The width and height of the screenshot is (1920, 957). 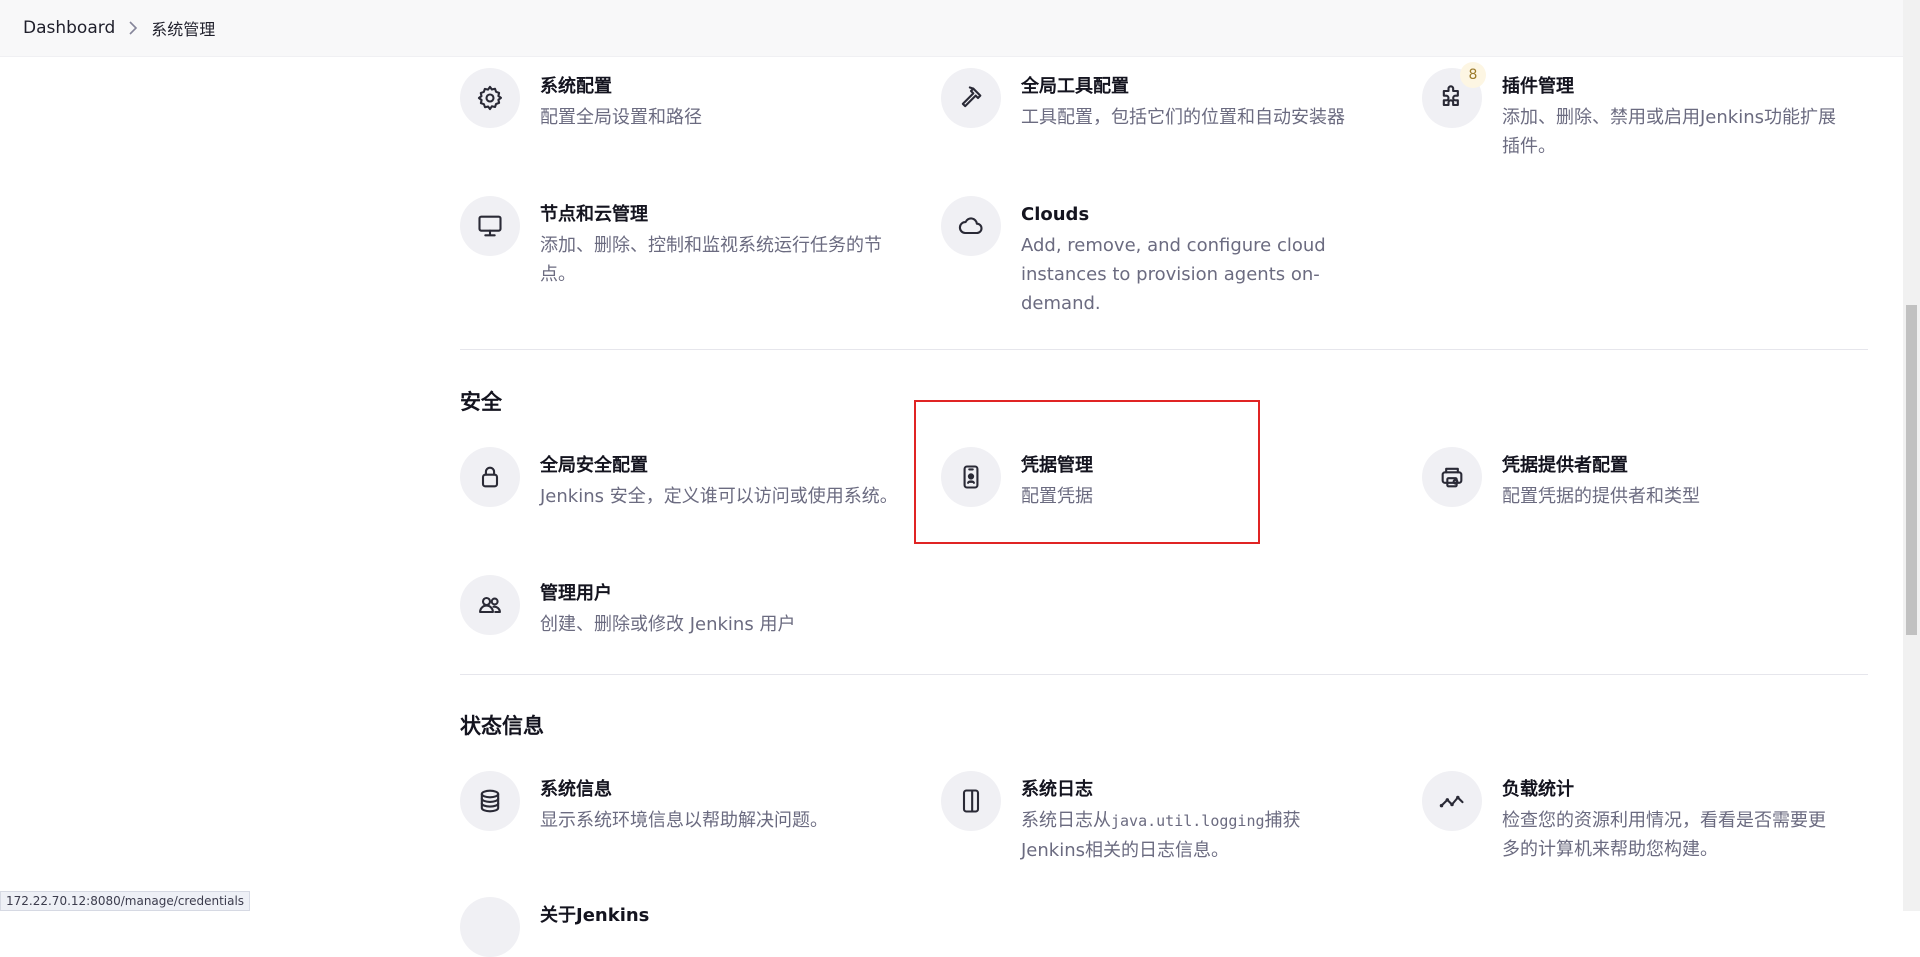 What do you see at coordinates (1188, 821) in the screenshot?
I see `log-desc-code: java.util.logging` at bounding box center [1188, 821].